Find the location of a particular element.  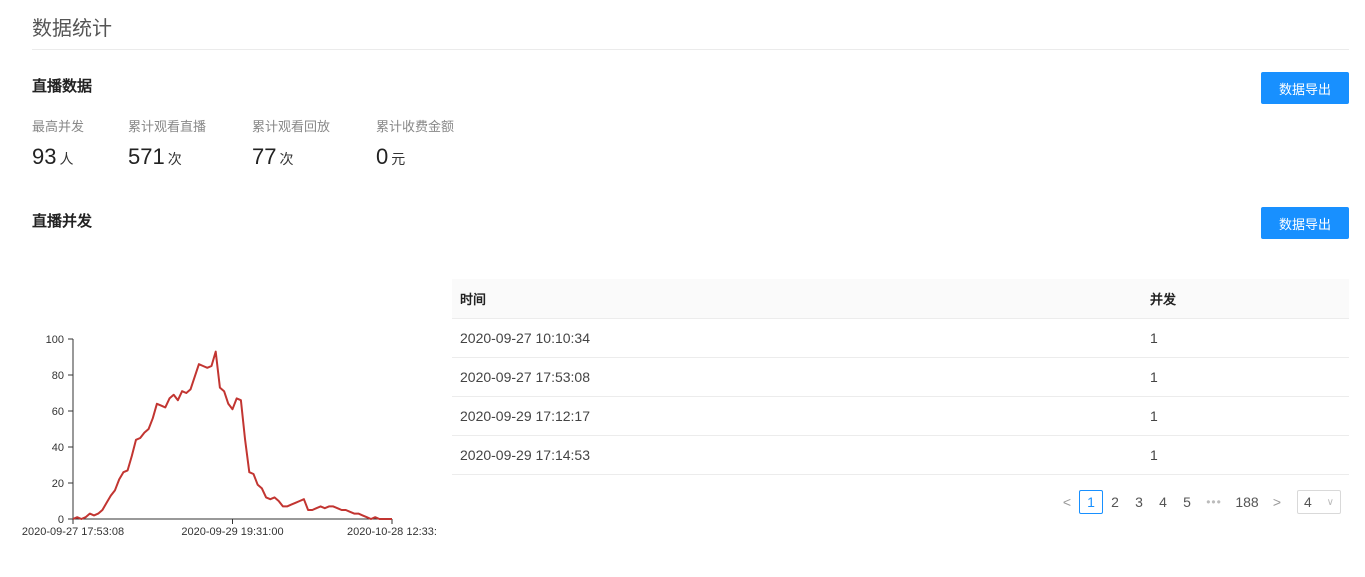

stat-value-wrap: 93 人 is located at coordinates (80, 157).